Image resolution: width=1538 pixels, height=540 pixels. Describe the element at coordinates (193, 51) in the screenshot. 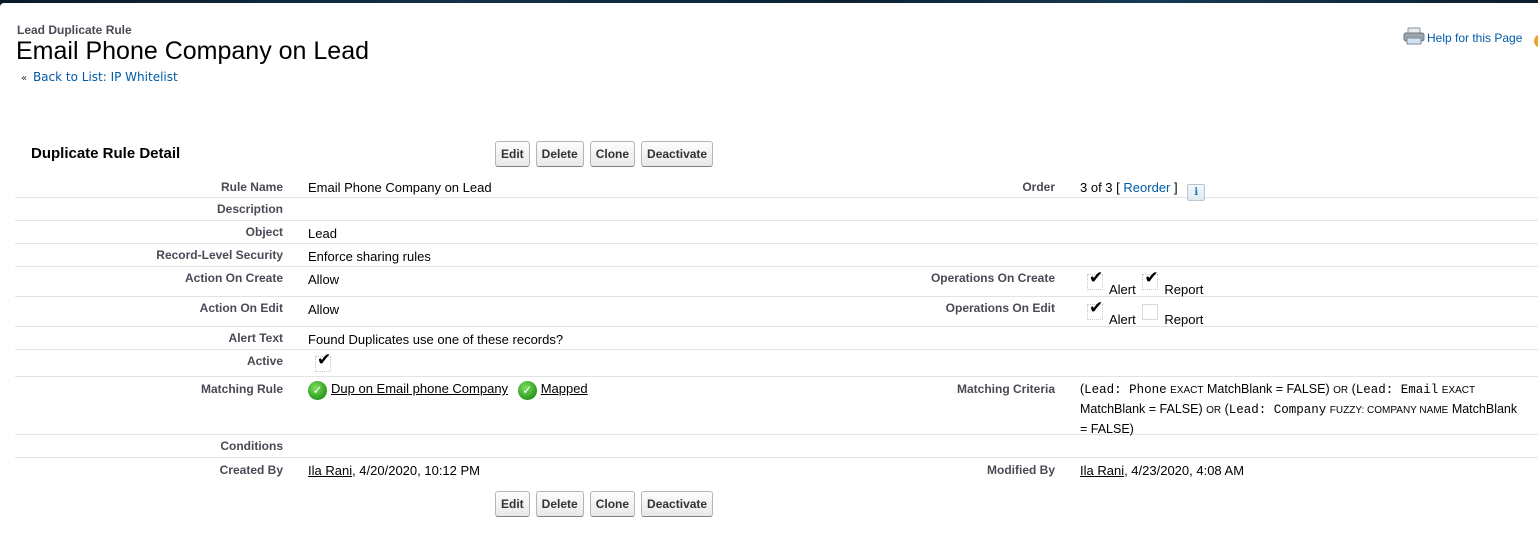

I see `page-title: Email Phone Company on Lead` at that location.